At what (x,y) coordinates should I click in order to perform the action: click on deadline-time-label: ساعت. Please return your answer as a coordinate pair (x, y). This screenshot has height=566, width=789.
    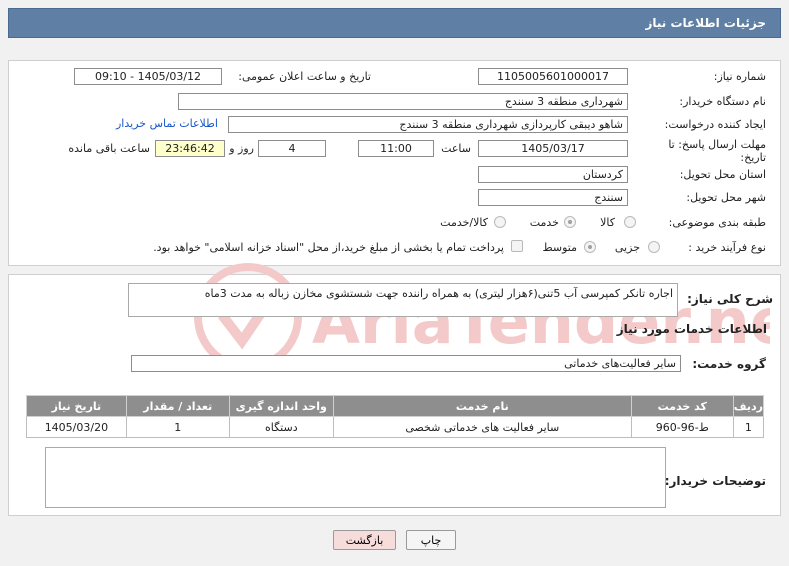
    Looking at the image, I should click on (456, 148).